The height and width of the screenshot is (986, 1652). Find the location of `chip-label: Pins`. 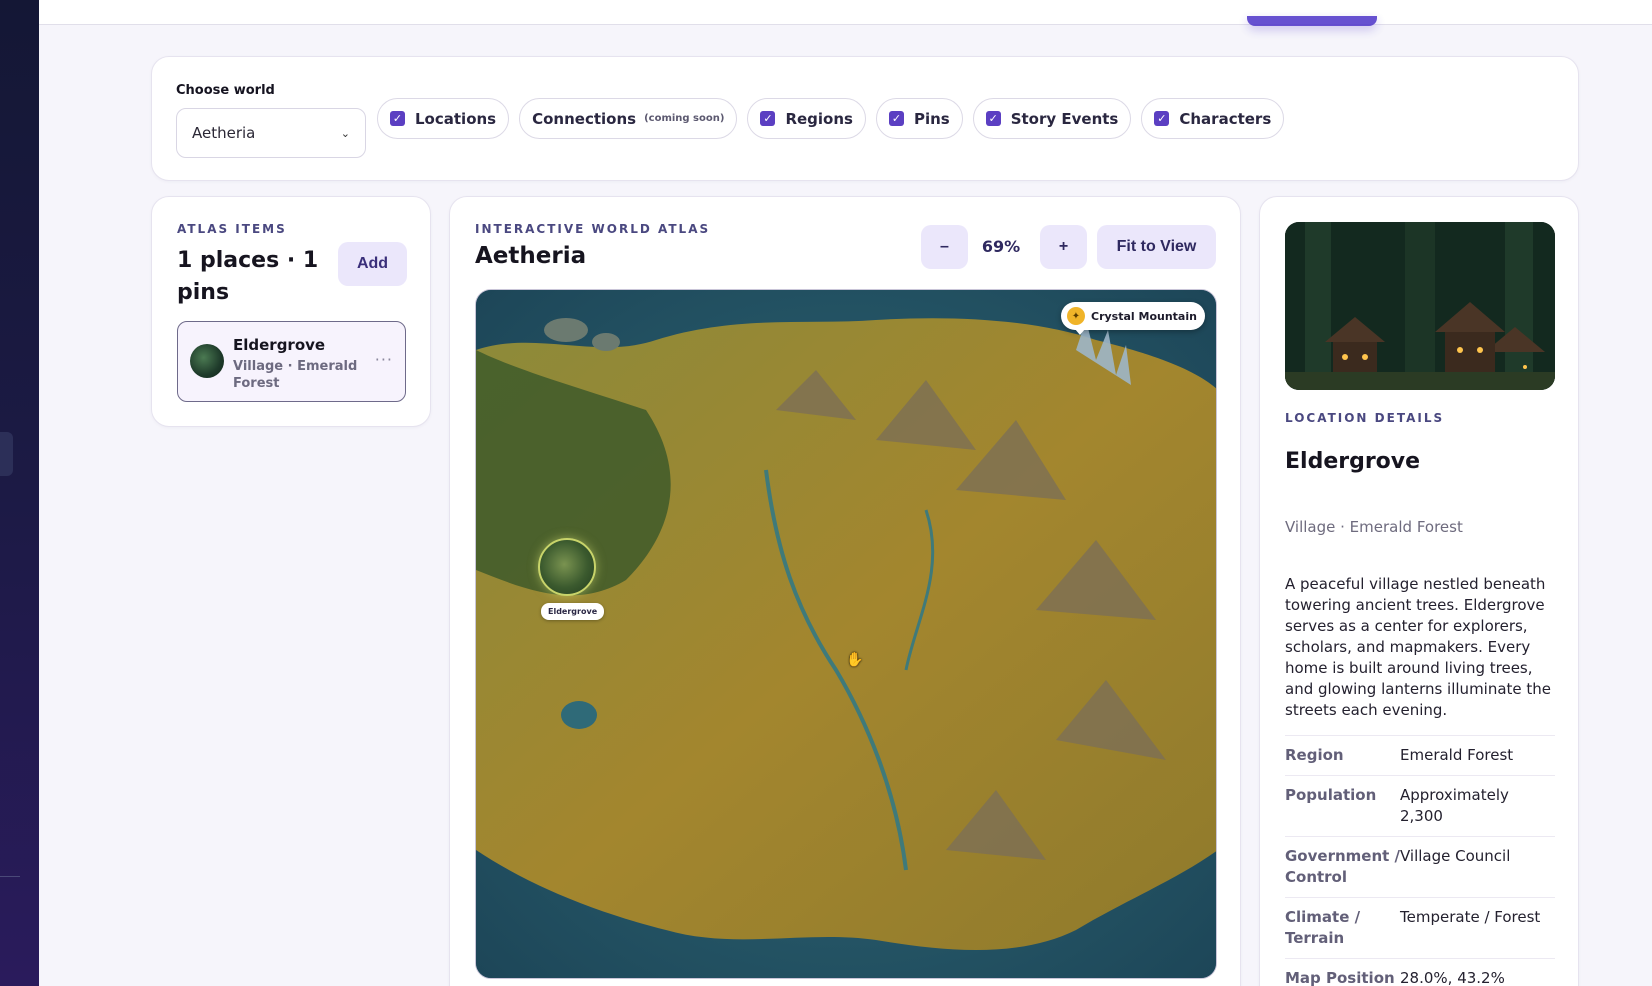

chip-label: Pins is located at coordinates (931, 118).